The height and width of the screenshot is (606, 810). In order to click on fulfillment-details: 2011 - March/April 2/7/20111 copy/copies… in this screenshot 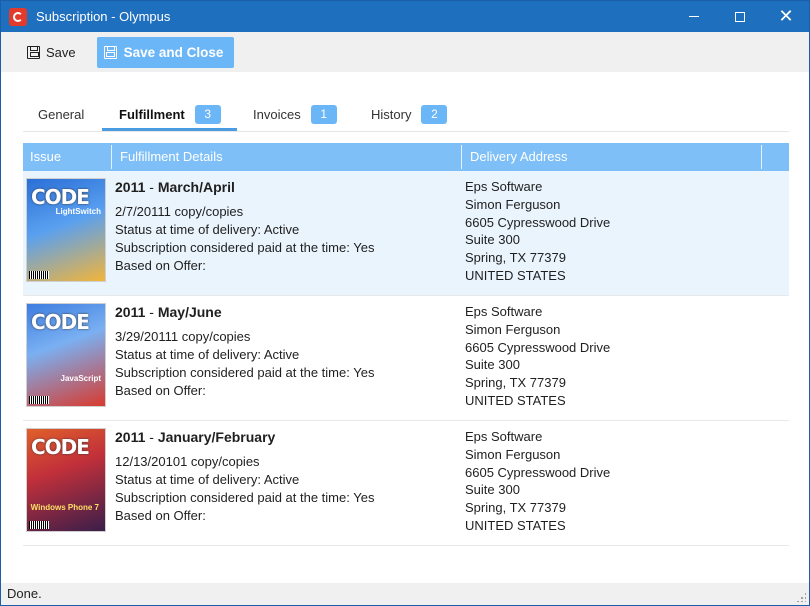, I will do `click(244, 226)`.